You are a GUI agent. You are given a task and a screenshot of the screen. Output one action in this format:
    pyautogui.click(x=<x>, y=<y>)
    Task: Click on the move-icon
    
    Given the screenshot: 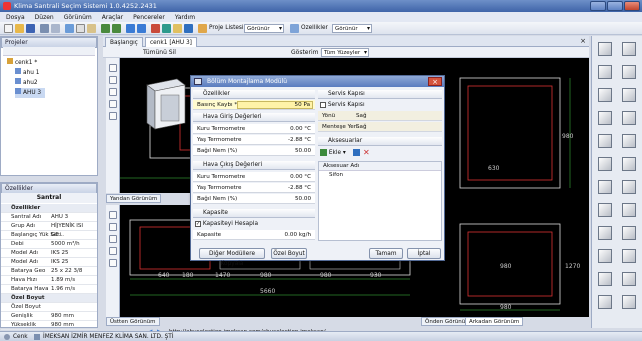 What is the action you would take?
    pyautogui.click(x=113, y=227)
    